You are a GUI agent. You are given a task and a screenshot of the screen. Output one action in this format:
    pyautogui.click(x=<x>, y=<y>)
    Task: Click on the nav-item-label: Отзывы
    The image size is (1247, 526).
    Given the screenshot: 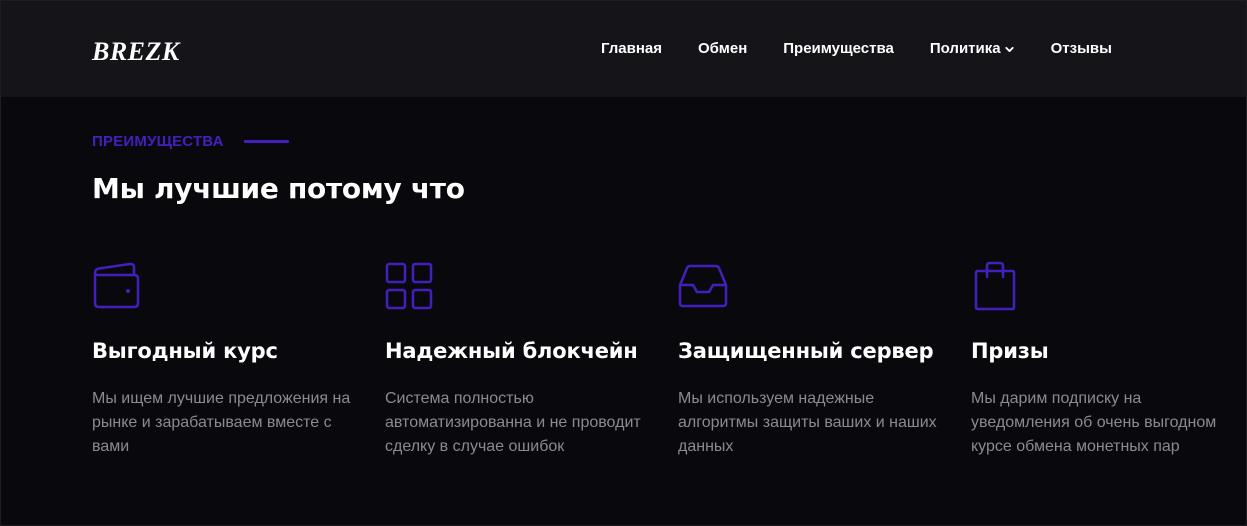 What is the action you would take?
    pyautogui.click(x=1081, y=48)
    